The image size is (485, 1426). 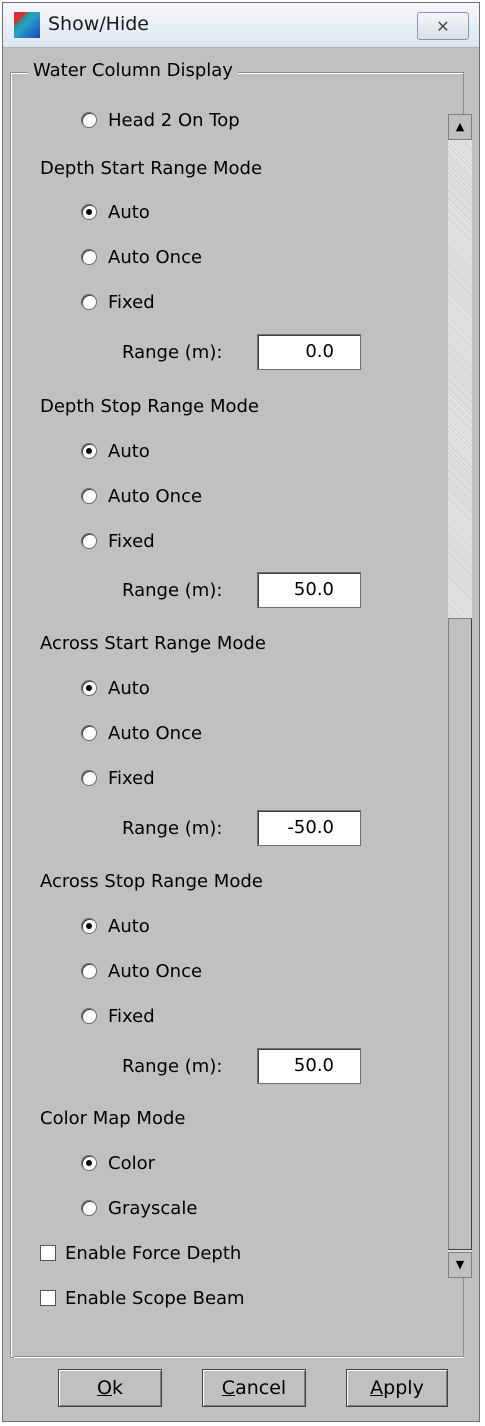 I want to click on radio-across-start-fixed: Fixed, so click(x=118, y=778).